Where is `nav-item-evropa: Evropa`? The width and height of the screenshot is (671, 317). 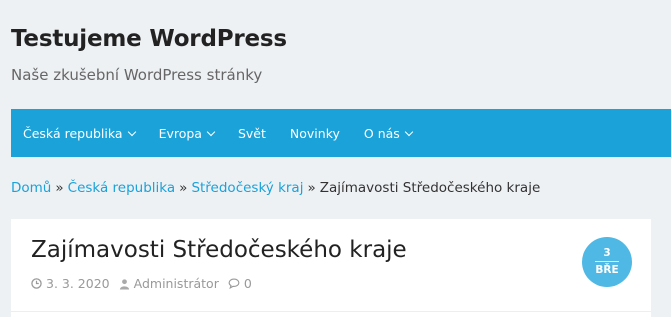
nav-item-evropa: Evropa is located at coordinates (186, 133).